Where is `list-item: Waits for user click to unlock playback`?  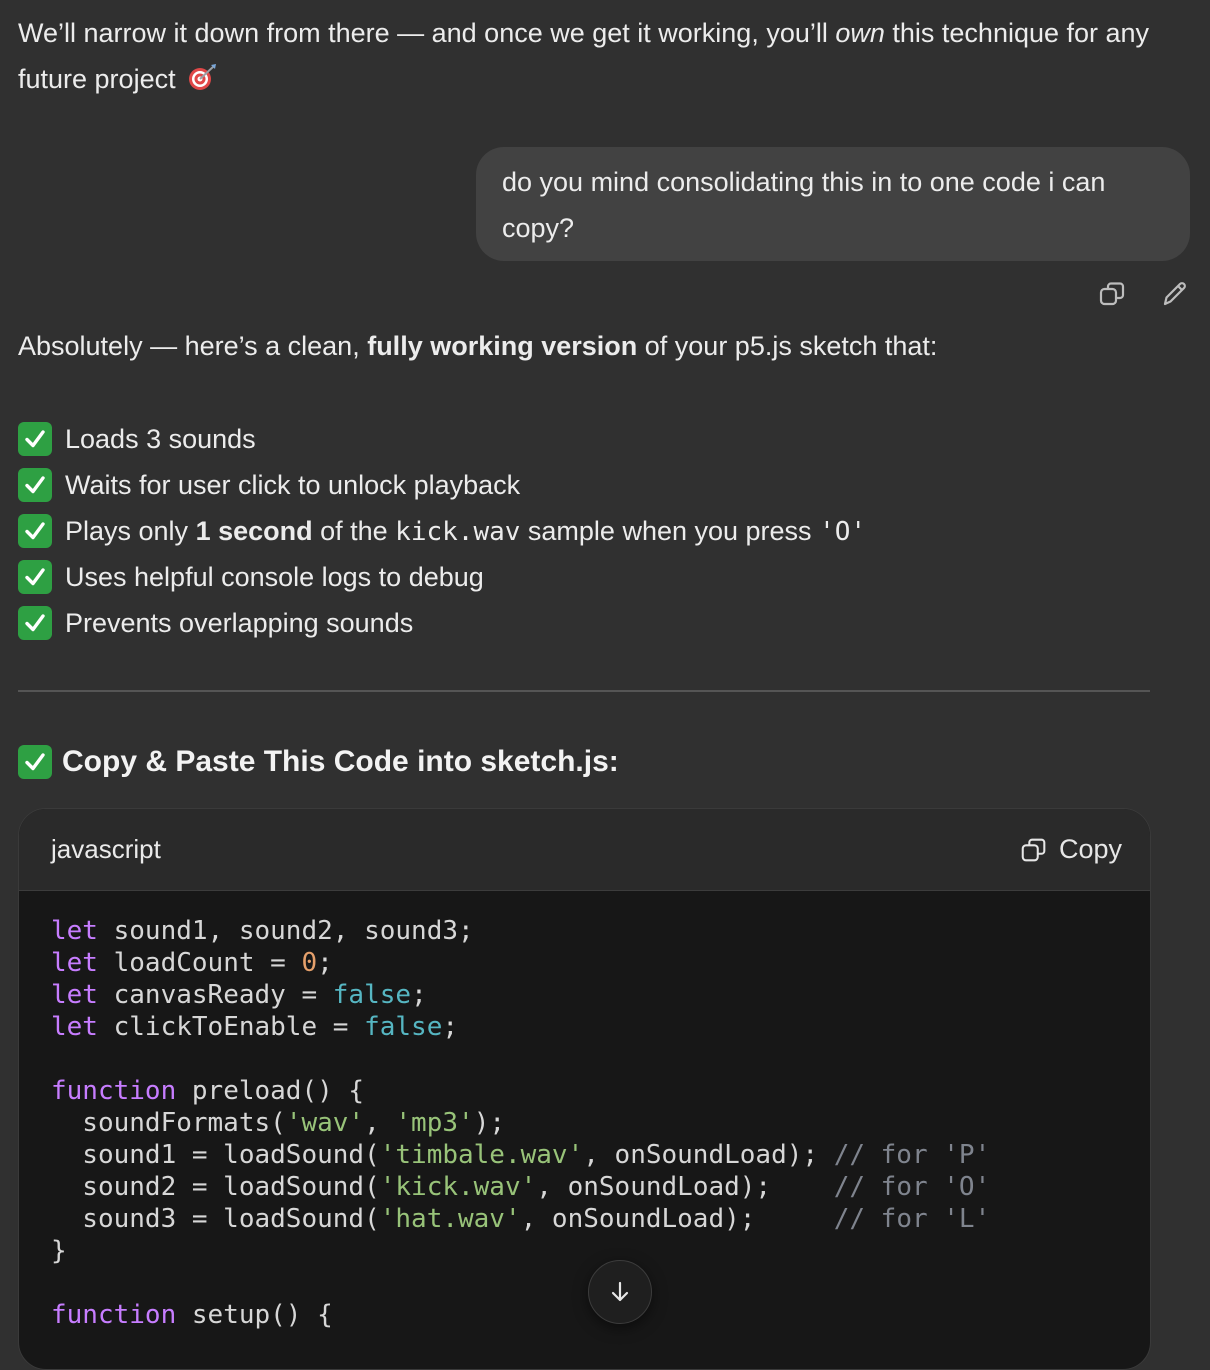
list-item: Waits for user click to unlock playback is located at coordinates (442, 485).